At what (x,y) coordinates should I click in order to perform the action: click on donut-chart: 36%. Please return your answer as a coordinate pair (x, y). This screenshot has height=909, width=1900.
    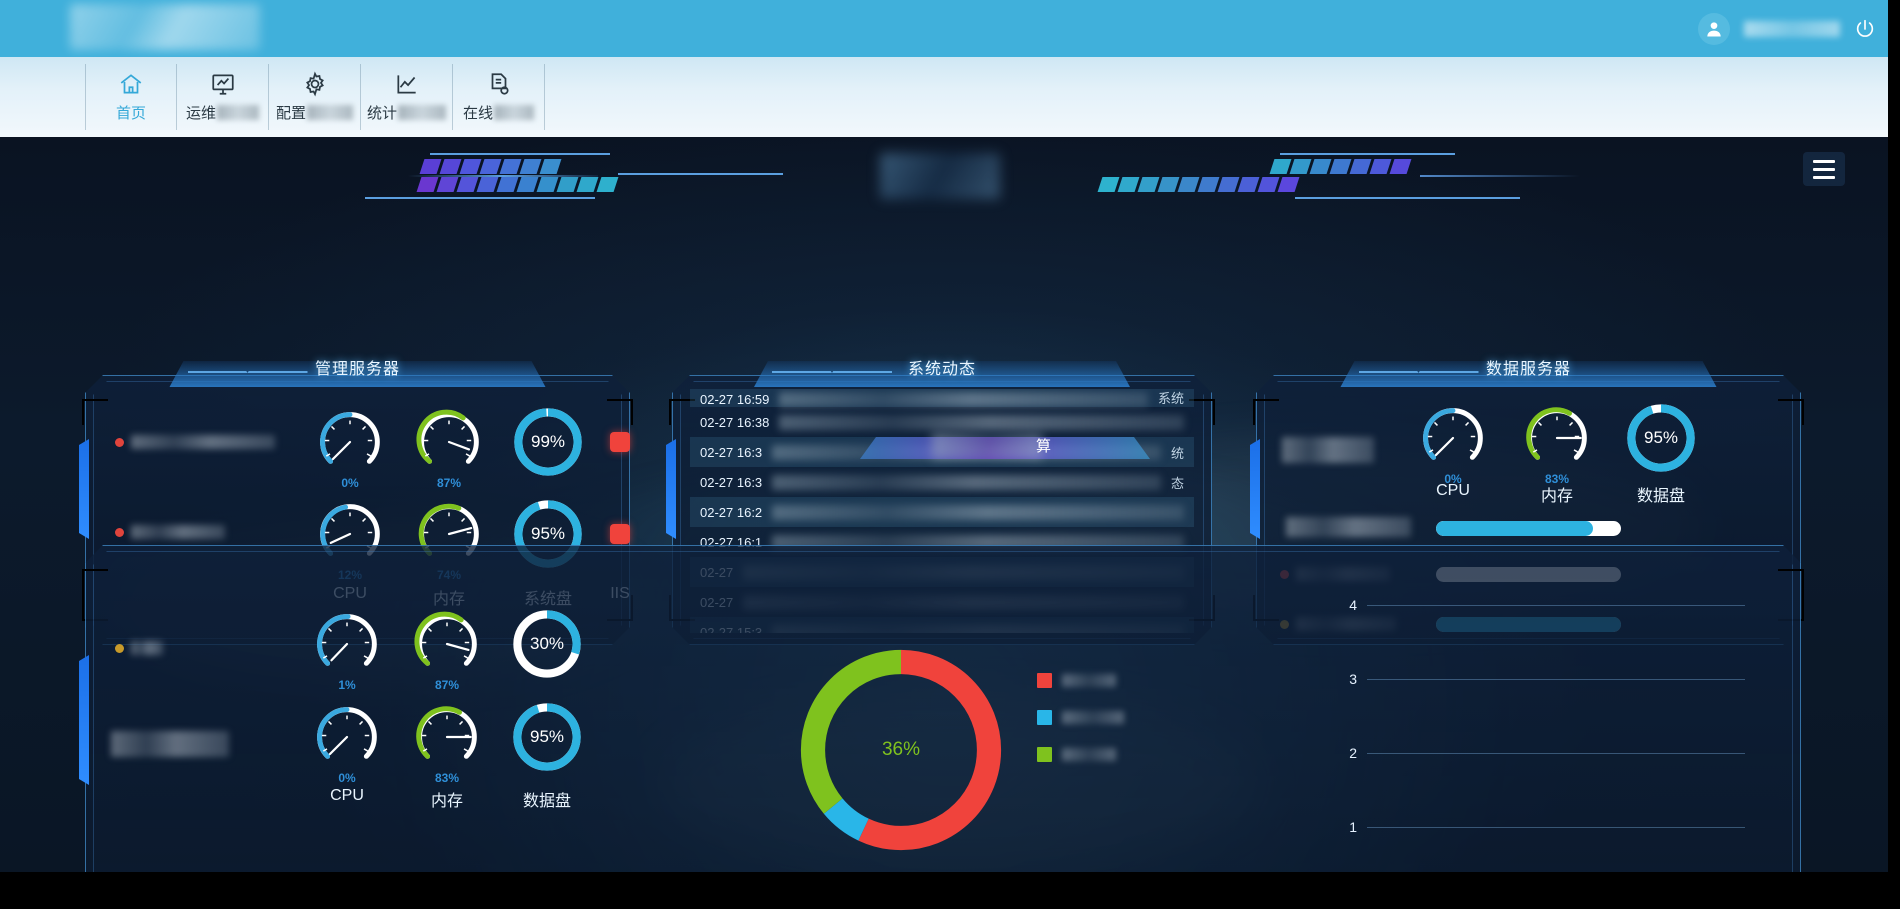
    Looking at the image, I should click on (901, 750).